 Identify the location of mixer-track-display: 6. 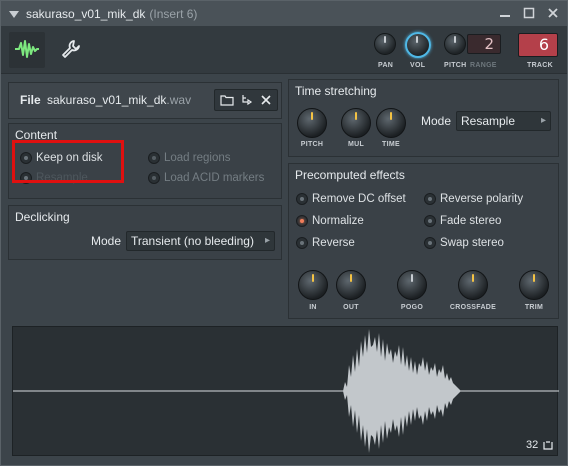
(538, 45).